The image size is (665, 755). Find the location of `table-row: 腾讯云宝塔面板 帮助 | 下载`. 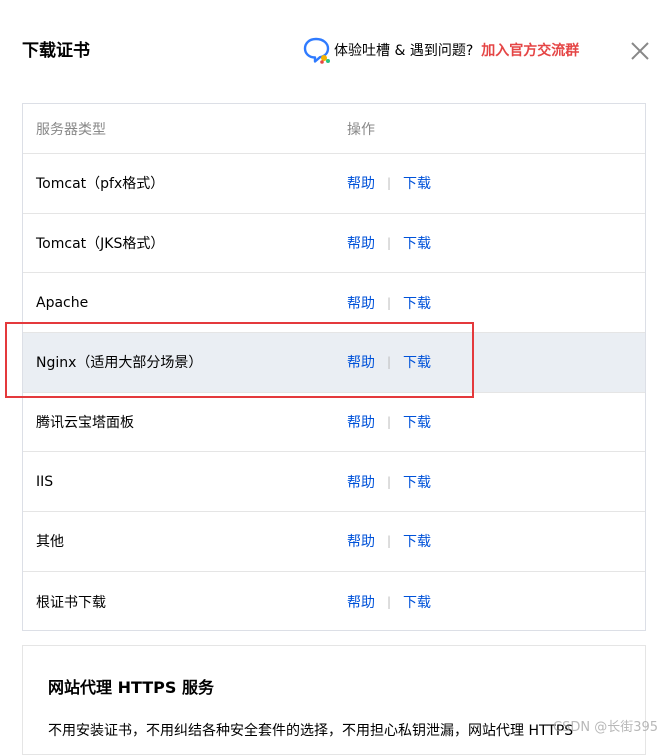

table-row: 腾讯云宝塔面板 帮助 | 下载 is located at coordinates (334, 423).